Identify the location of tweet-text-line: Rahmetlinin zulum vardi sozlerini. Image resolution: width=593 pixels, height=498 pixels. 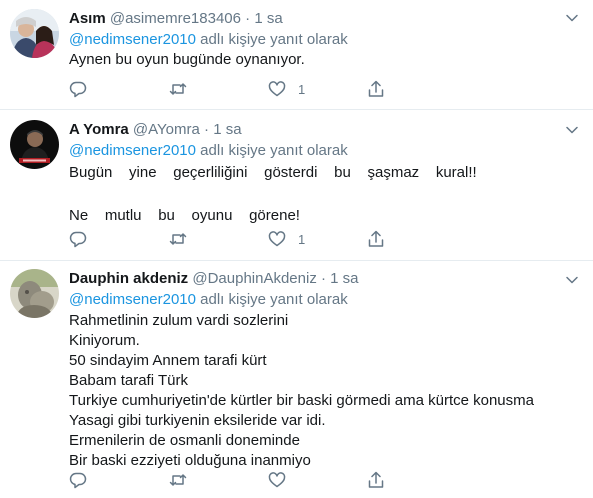
(179, 320).